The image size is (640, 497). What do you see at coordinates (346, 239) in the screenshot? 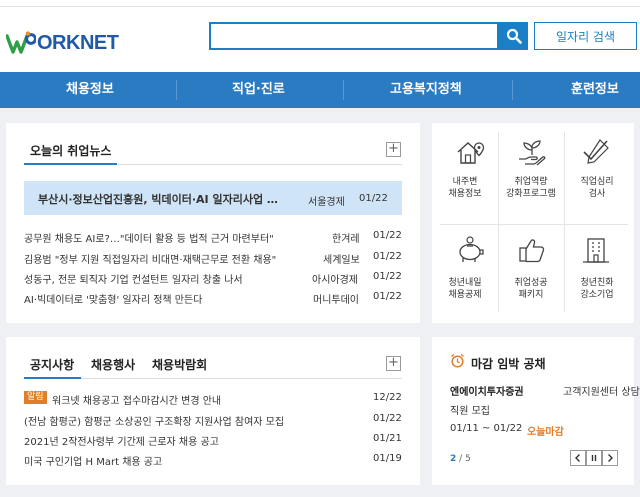
I see `news-item-source: 한겨레` at bounding box center [346, 239].